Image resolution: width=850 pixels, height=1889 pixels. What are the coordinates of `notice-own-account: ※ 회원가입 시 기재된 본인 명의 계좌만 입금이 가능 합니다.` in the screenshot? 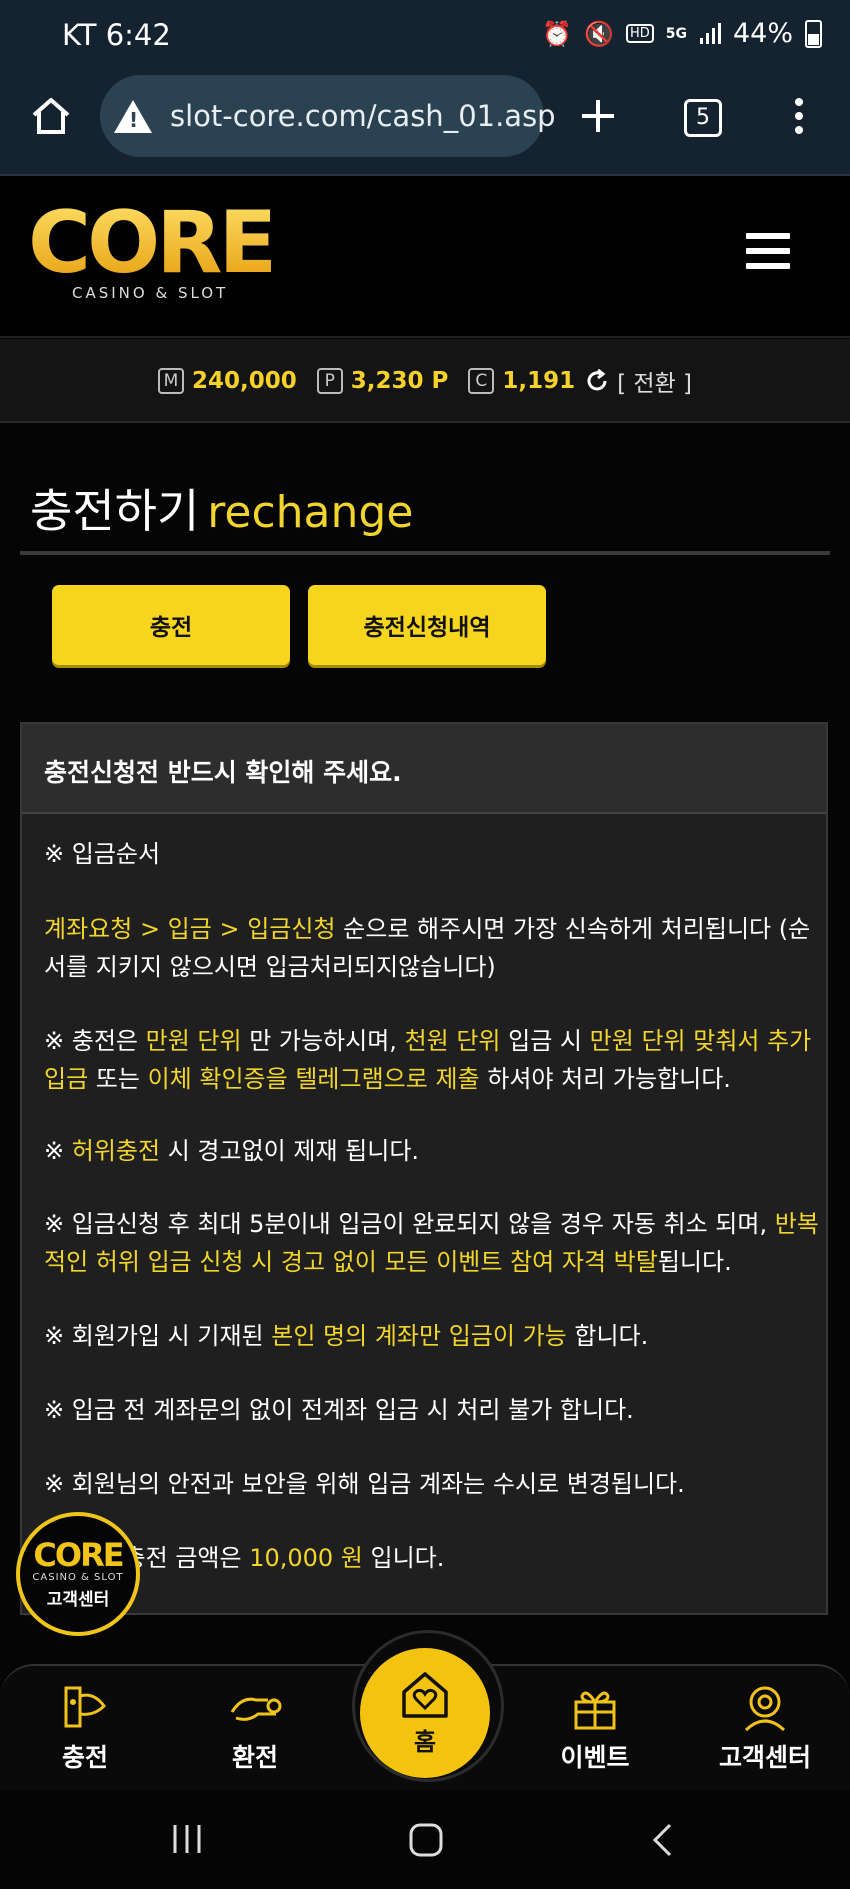 It's located at (346, 1336).